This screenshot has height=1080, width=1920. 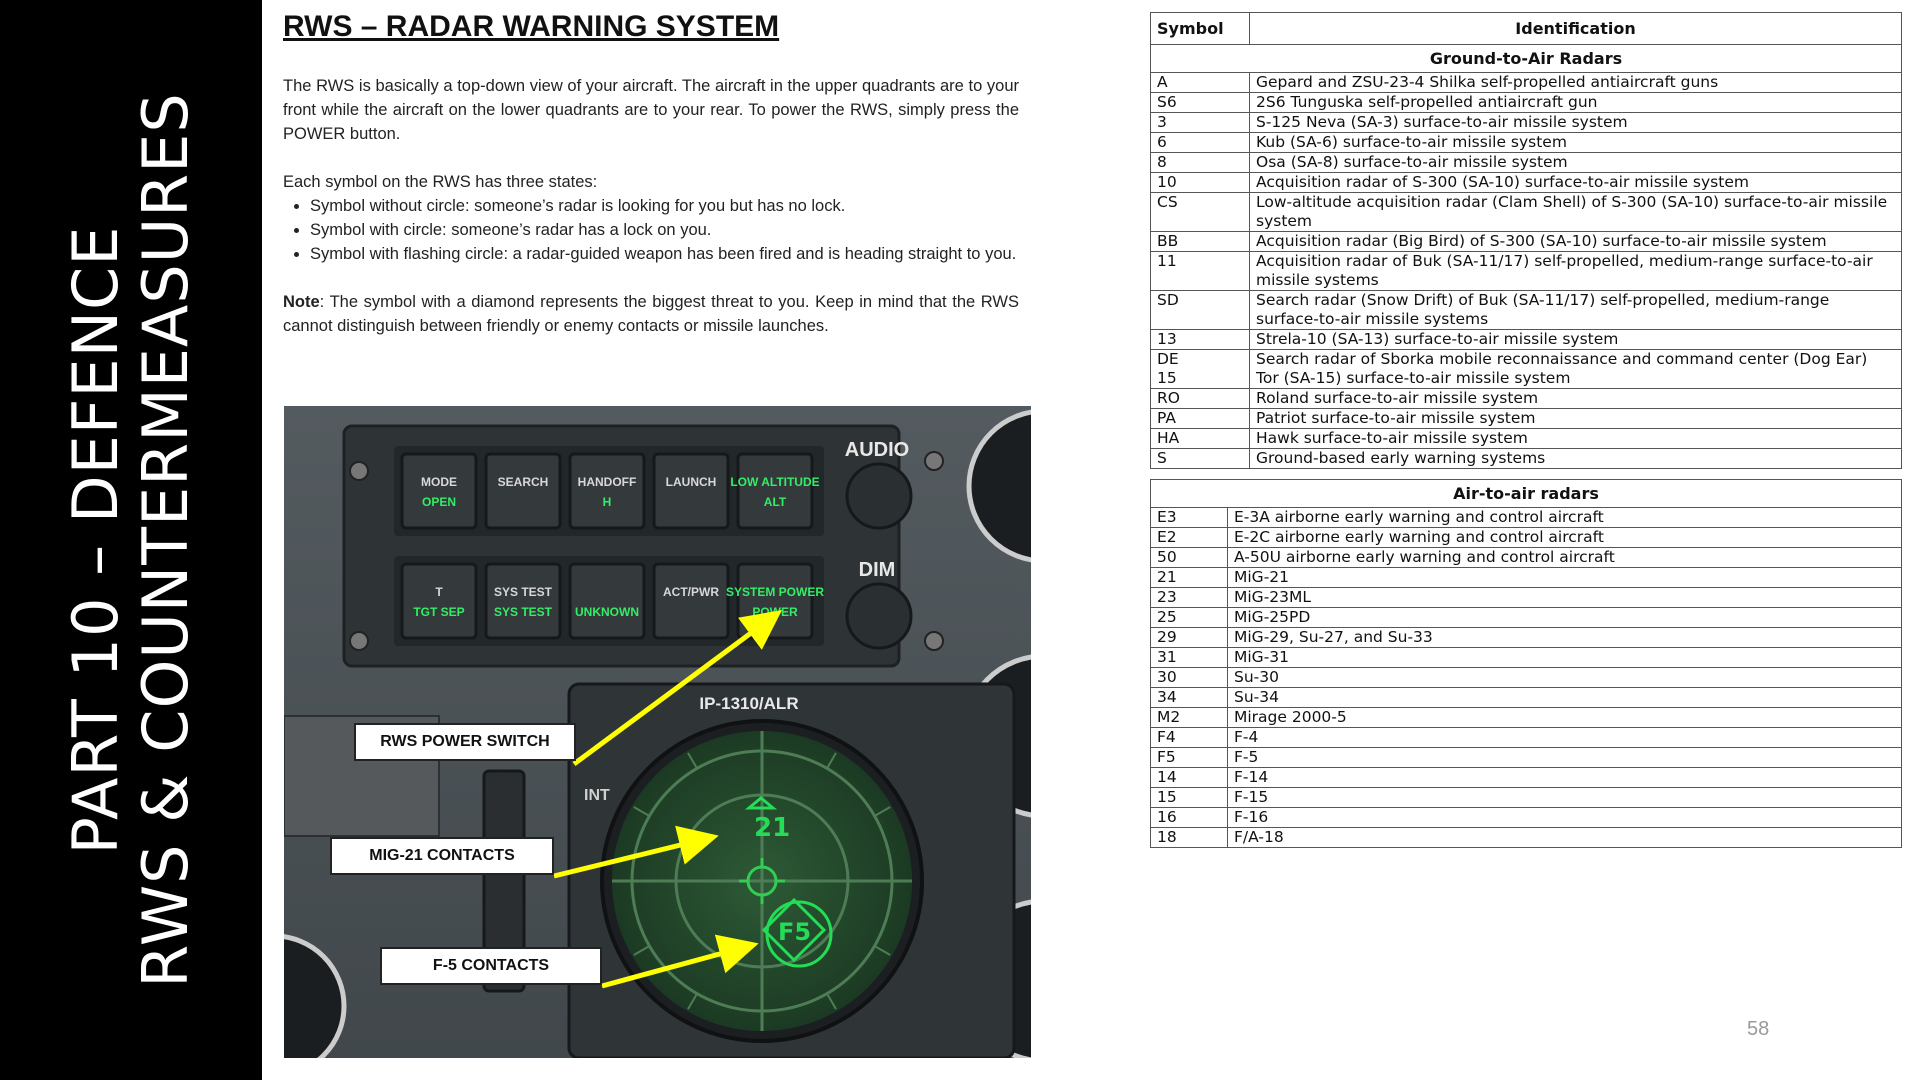 What do you see at coordinates (691, 592) in the screenshot?
I see `panel-button-label: ACT/PWR` at bounding box center [691, 592].